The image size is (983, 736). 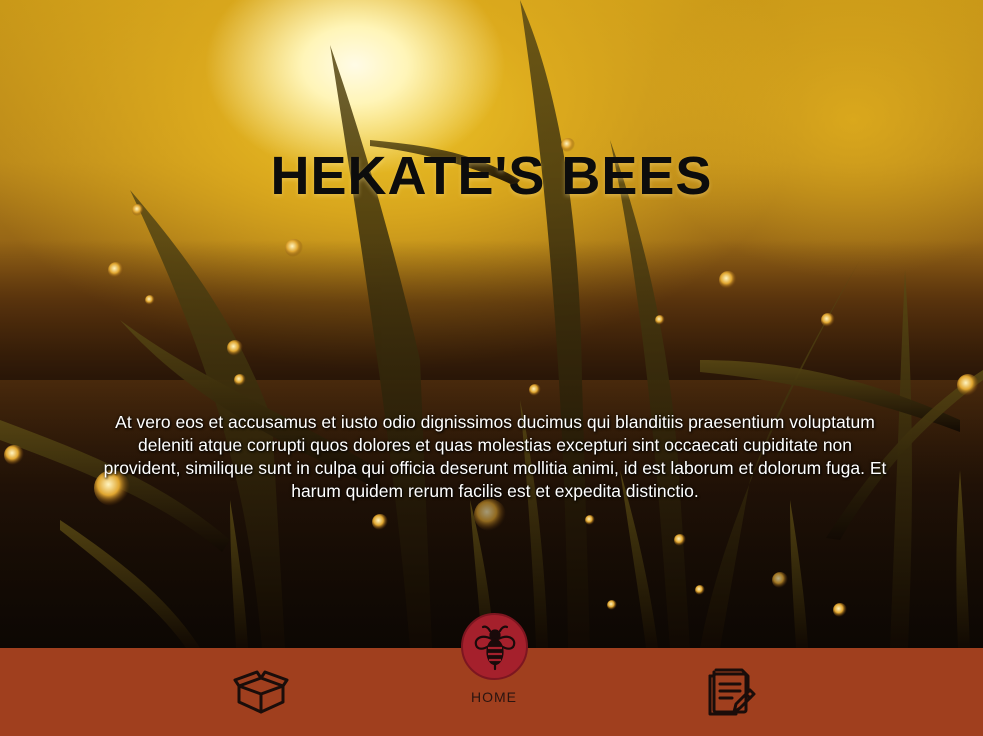 I want to click on box-icon, so click(x=261, y=692).